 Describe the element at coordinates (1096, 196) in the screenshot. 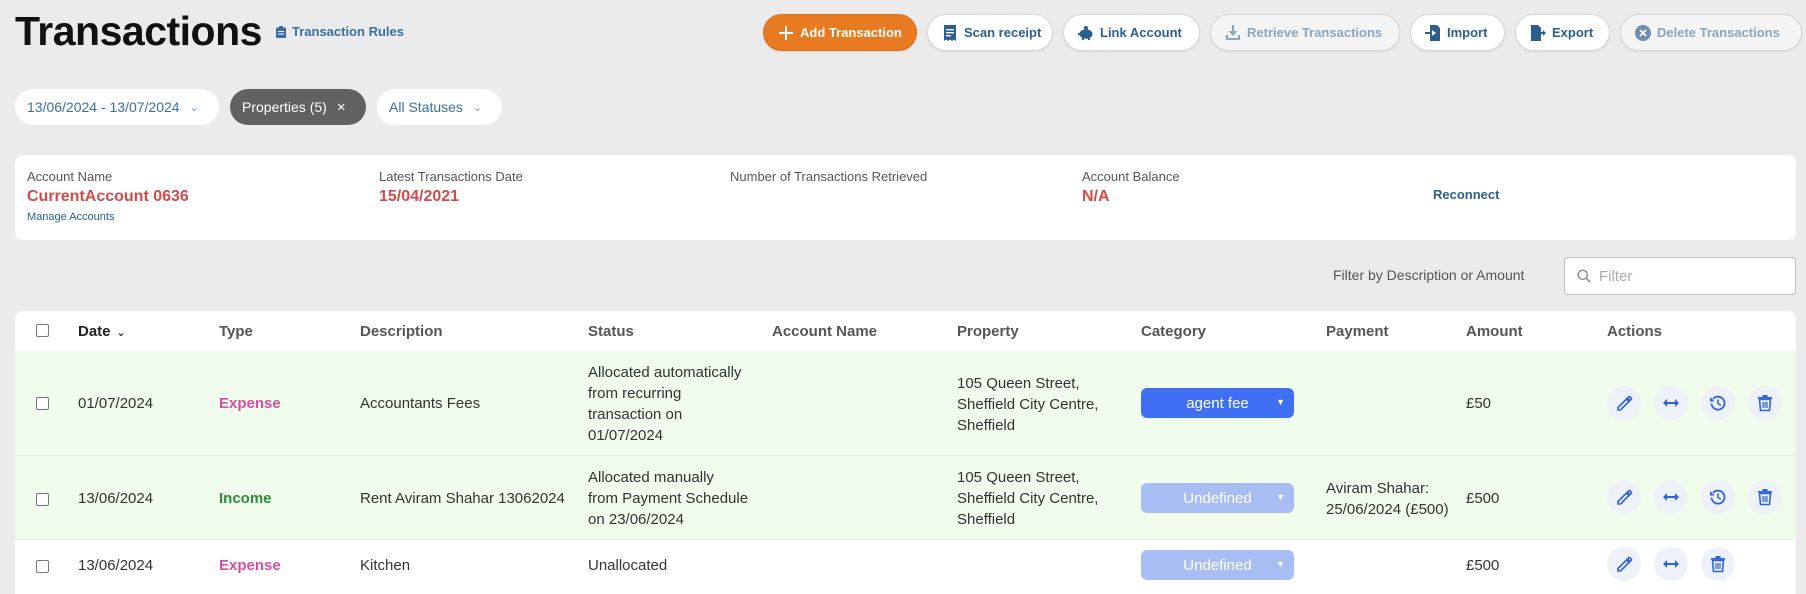

I see `account-balance-value: N/A` at that location.